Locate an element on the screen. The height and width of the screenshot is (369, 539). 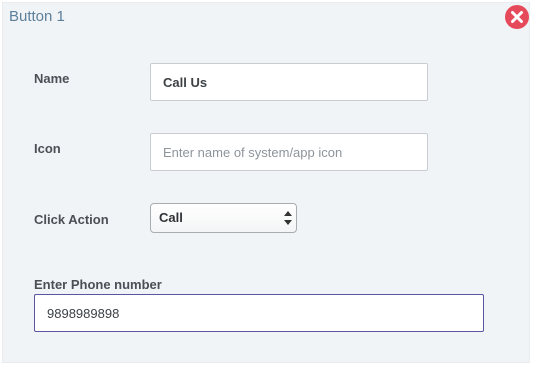
close-icon is located at coordinates (517, 17).